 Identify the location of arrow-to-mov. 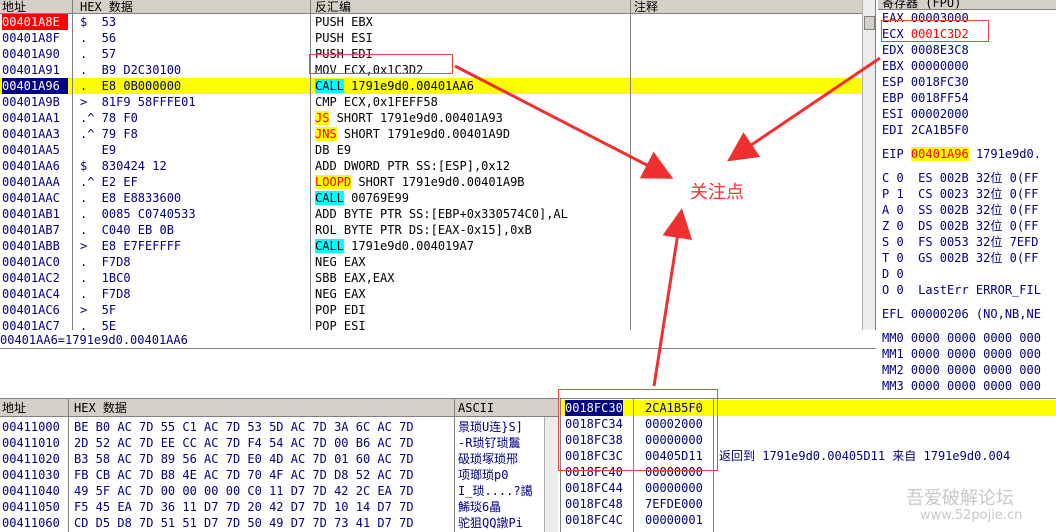
(564, 121).